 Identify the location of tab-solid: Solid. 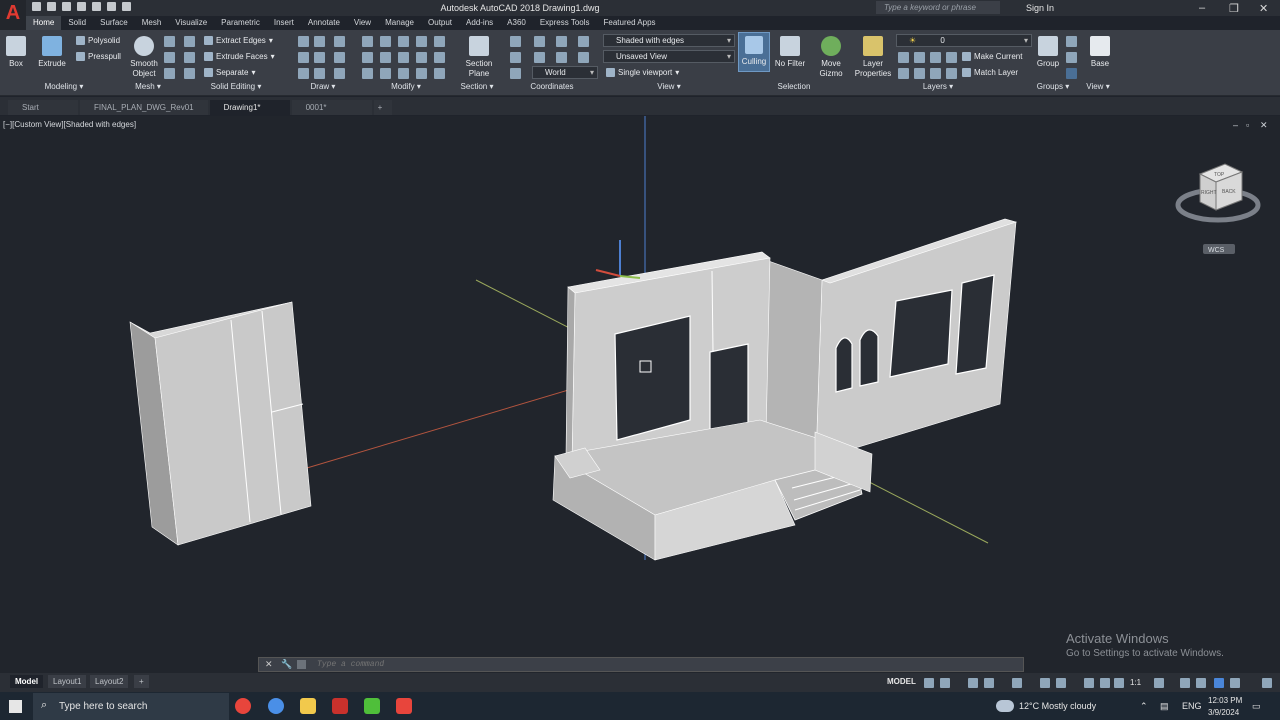
(77, 23).